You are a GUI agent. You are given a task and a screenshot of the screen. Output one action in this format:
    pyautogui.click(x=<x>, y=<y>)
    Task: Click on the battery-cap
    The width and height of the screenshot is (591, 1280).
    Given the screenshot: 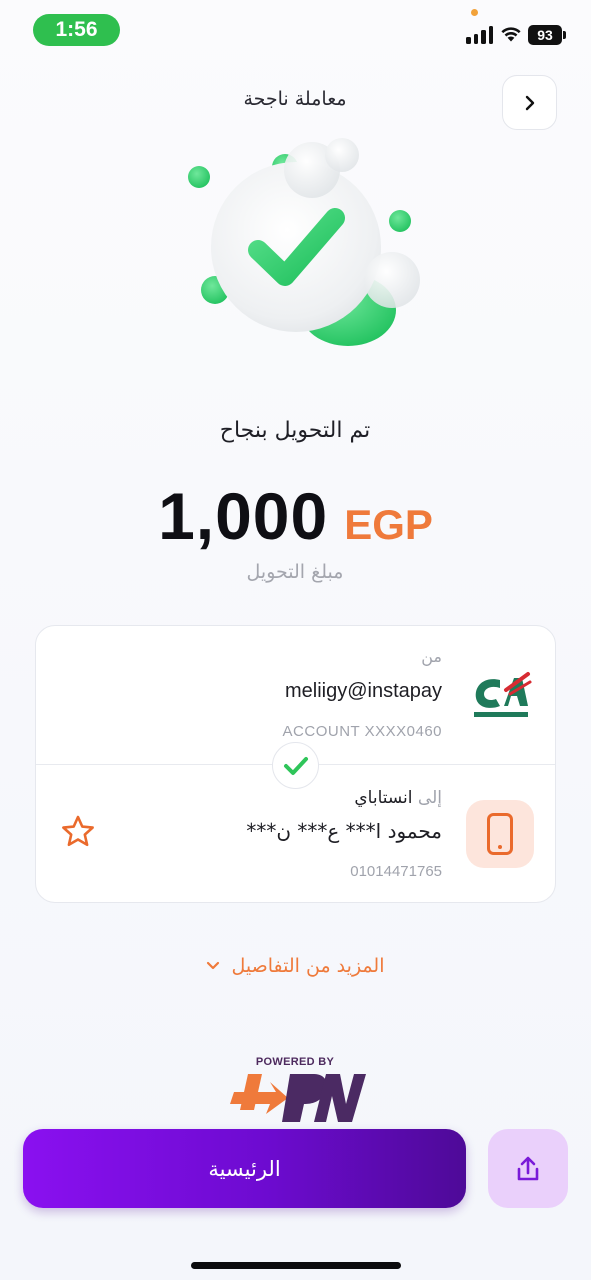 What is the action you would take?
    pyautogui.click(x=564, y=35)
    